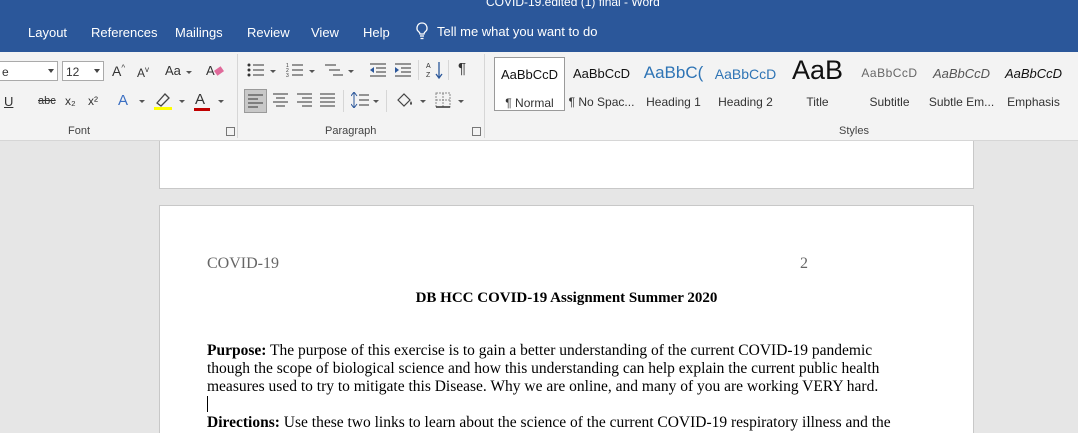 The width and height of the screenshot is (1078, 433). I want to click on superscript-button: x², so click(93, 101).